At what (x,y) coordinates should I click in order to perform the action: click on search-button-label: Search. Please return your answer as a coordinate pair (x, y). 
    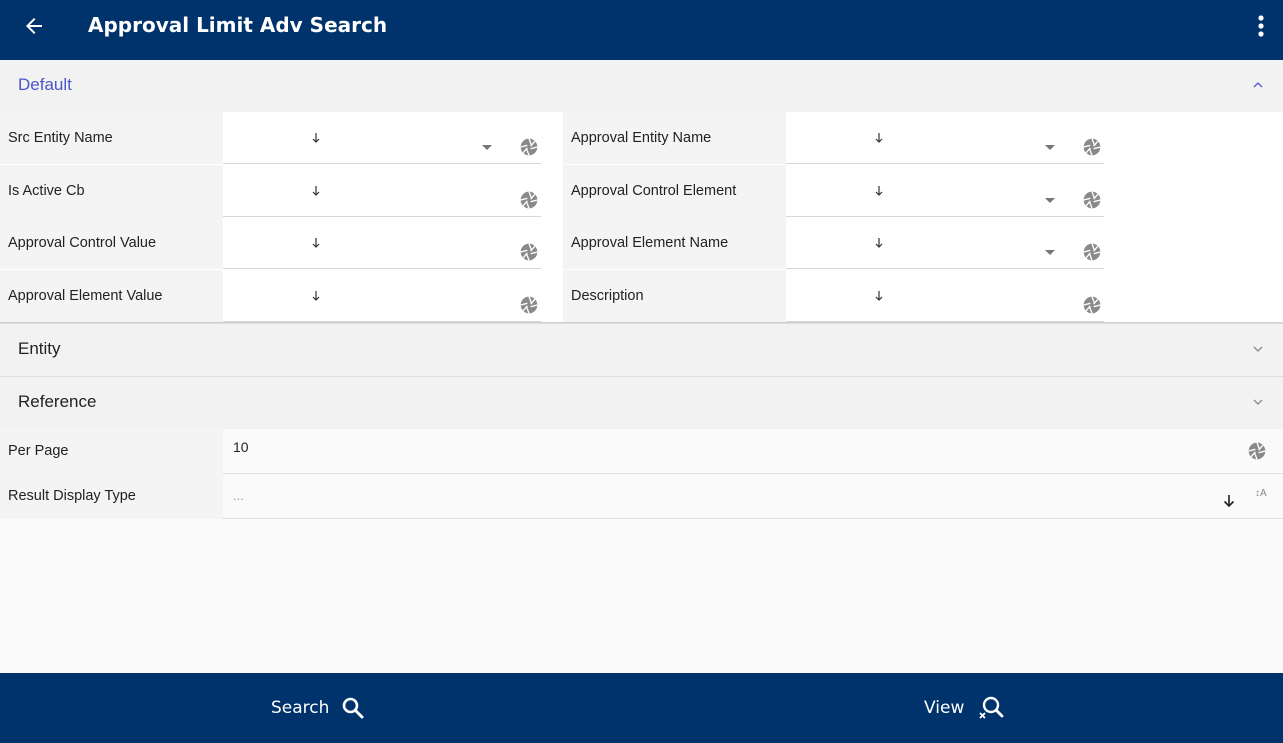
    Looking at the image, I should click on (300, 708).